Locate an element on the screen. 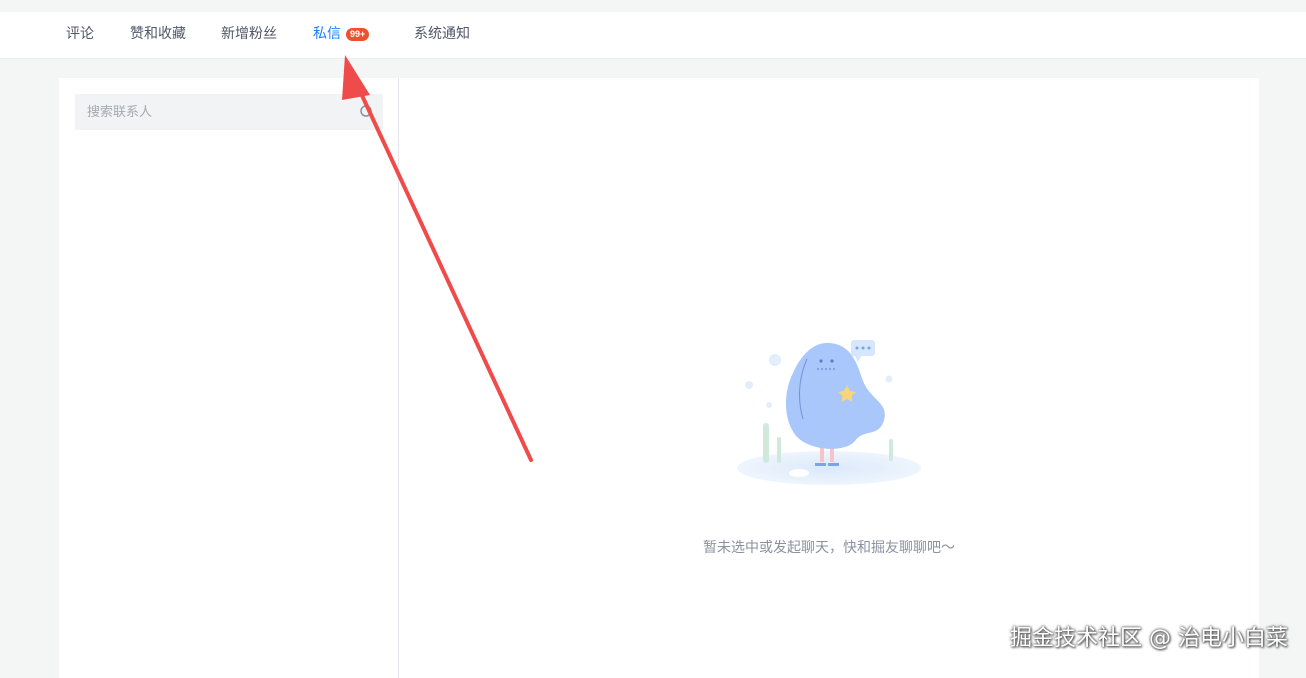  empty-chat-message: 暂未选中或发起聊天，快和掘友聊聊吧～ is located at coordinates (829, 548).